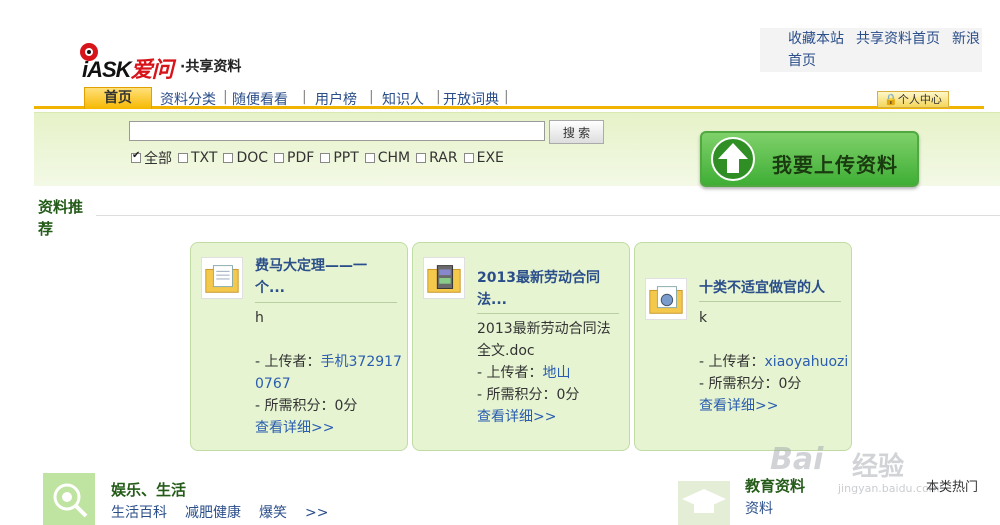 Image resolution: width=1000 pixels, height=525 pixels. I want to click on baidu-jingyan-watermark: Bai 经验 jingyan.baidu.com, so click(860, 470).